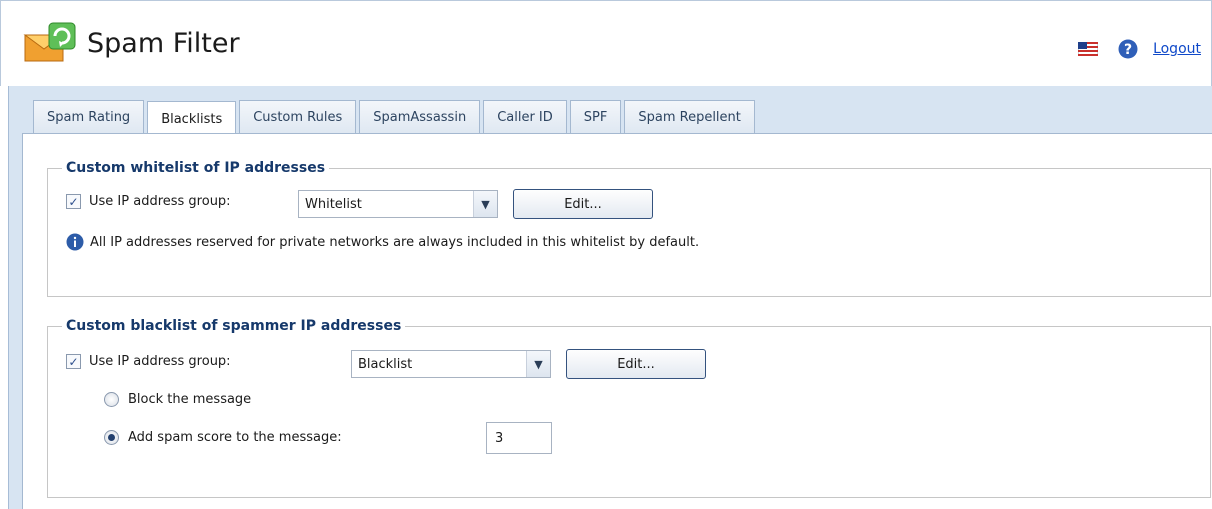 The width and height of the screenshot is (1212, 509). What do you see at coordinates (451, 364) in the screenshot?
I see `blacklist-group-select: Blacklist ▼` at bounding box center [451, 364].